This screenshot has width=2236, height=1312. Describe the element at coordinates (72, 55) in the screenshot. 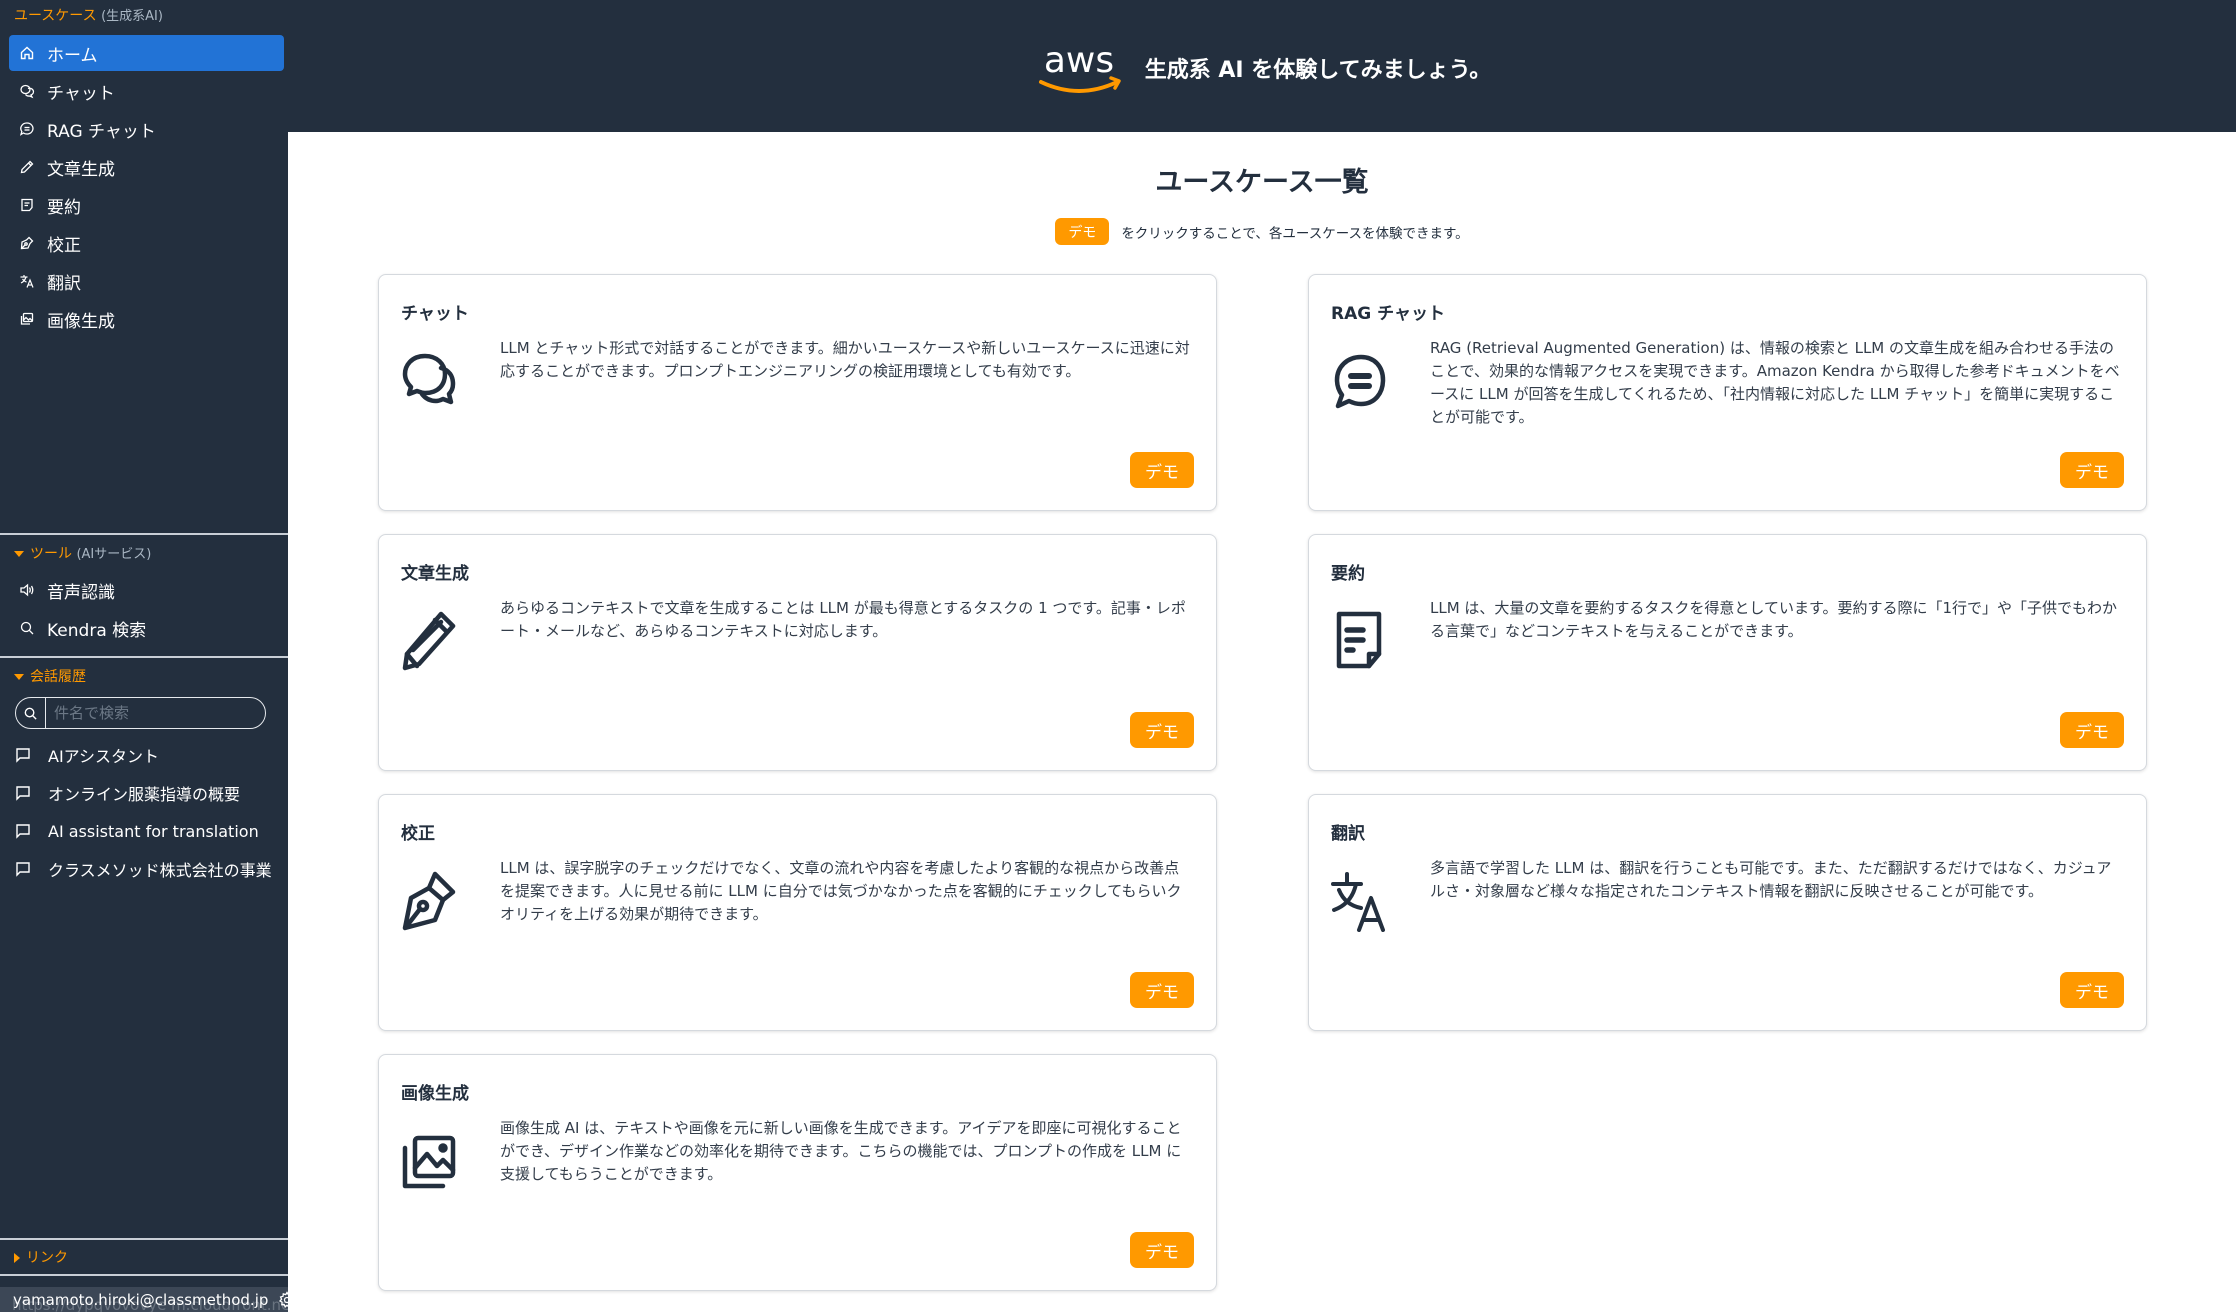

I see `sidebar-item-label: ホーム` at that location.